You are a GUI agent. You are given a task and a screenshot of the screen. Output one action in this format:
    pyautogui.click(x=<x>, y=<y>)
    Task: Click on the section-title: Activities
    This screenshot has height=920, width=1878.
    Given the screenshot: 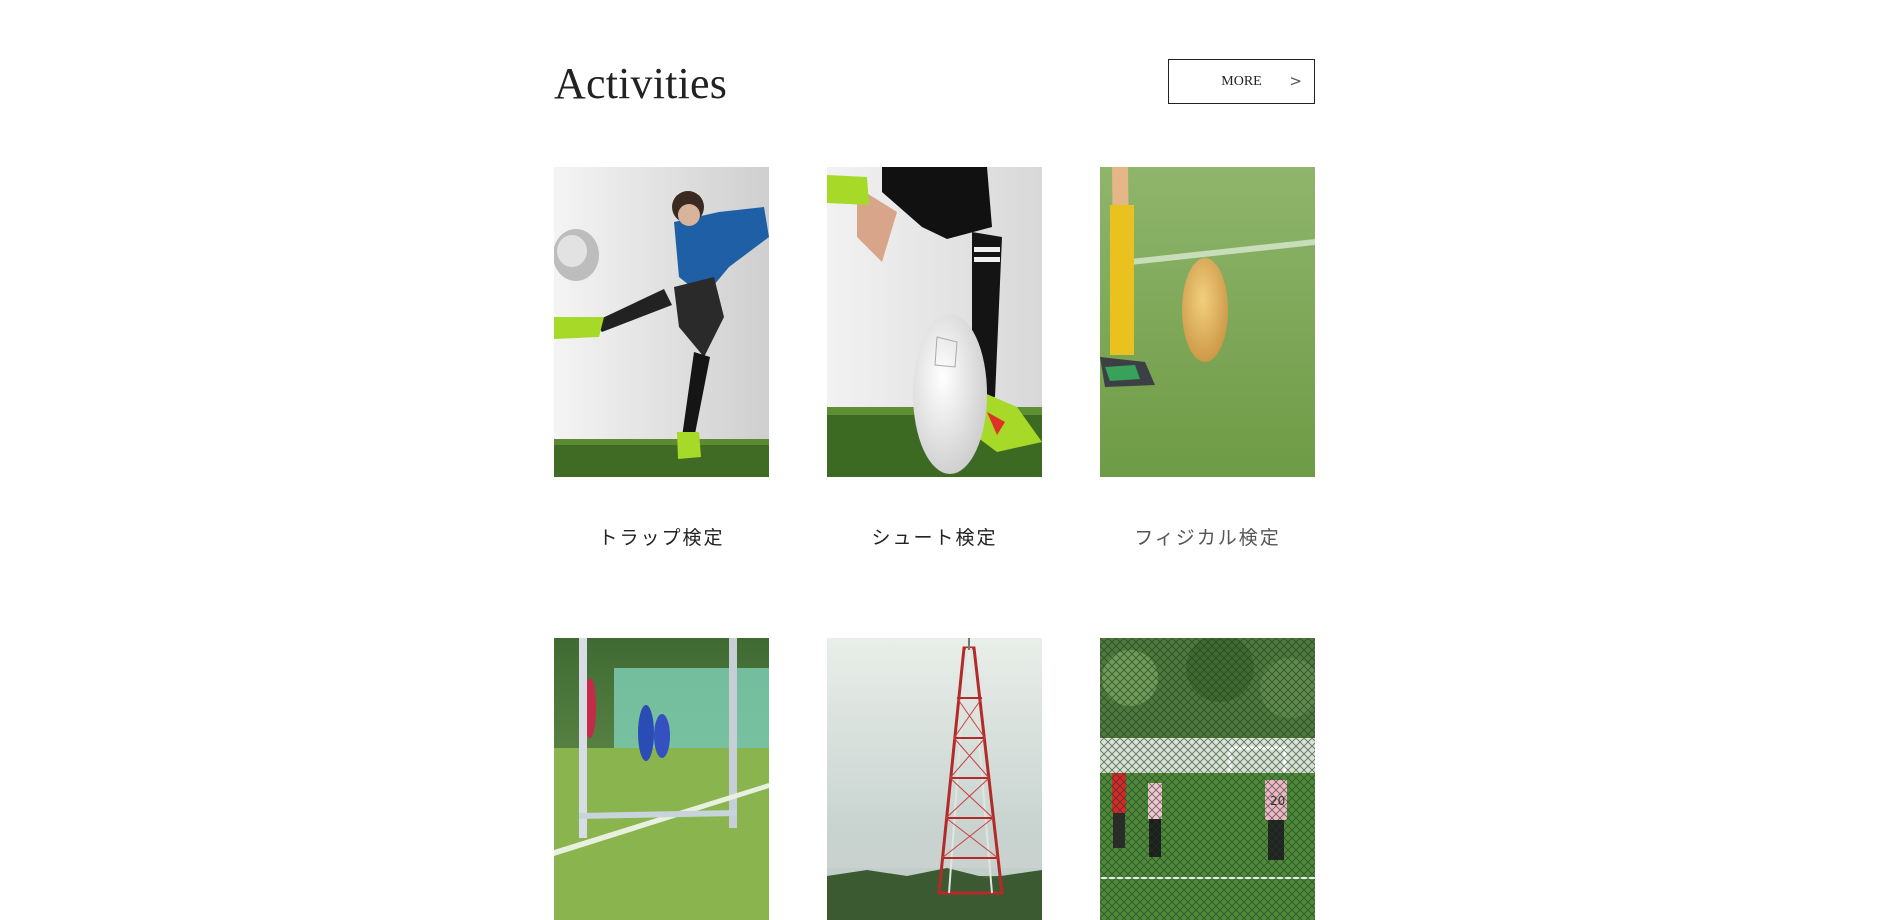 What is the action you would take?
    pyautogui.click(x=641, y=83)
    